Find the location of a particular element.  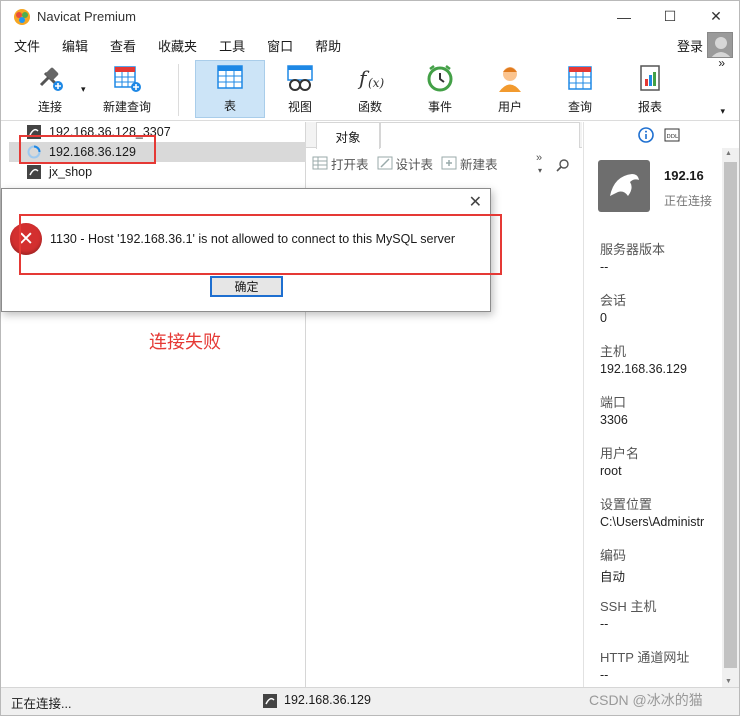

svg-text: (x) is located at coordinates (376, 83).